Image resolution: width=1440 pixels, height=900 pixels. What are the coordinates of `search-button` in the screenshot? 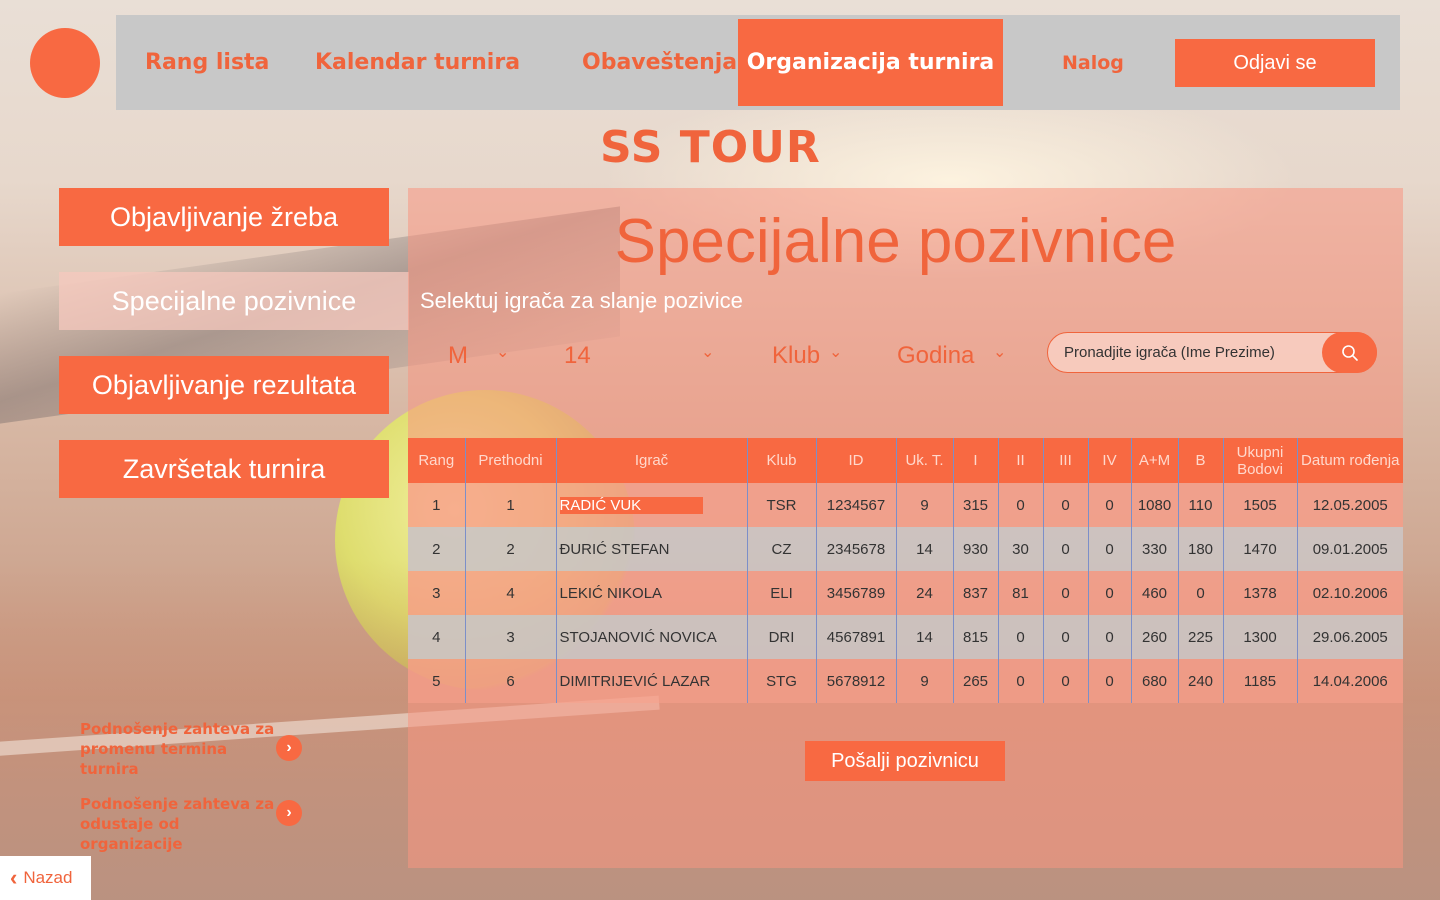 It's located at (1349, 352).